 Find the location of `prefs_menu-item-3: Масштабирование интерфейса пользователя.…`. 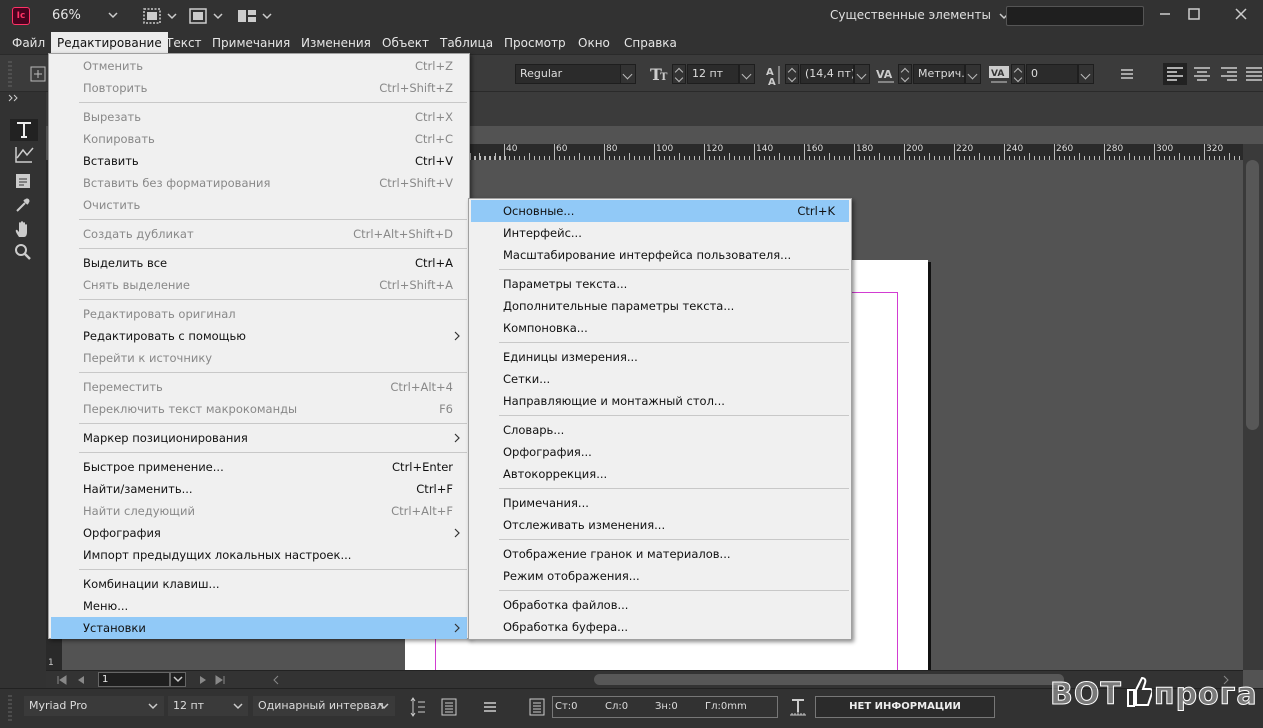

prefs_menu-item-3: Масштабирование интерфейса пользователя.… is located at coordinates (660, 255).